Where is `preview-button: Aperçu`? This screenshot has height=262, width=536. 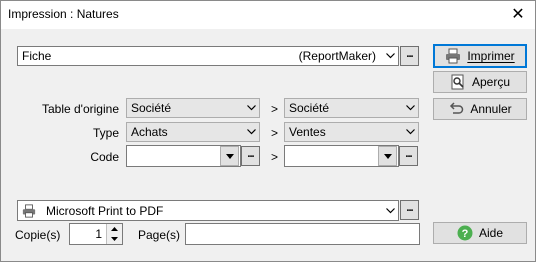 preview-button: Aperçu is located at coordinates (480, 82).